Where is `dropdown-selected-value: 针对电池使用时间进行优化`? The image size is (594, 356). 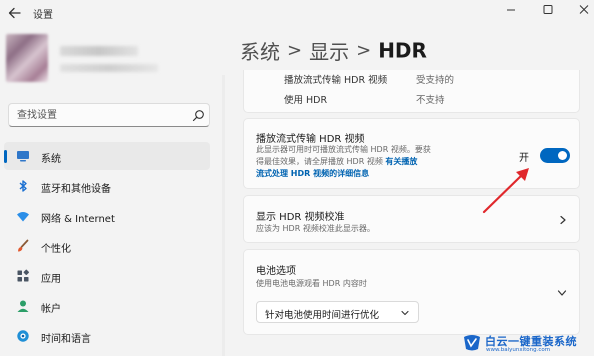
dropdown-selected-value: 针对电池使用时间进行优化 is located at coordinates (322, 315).